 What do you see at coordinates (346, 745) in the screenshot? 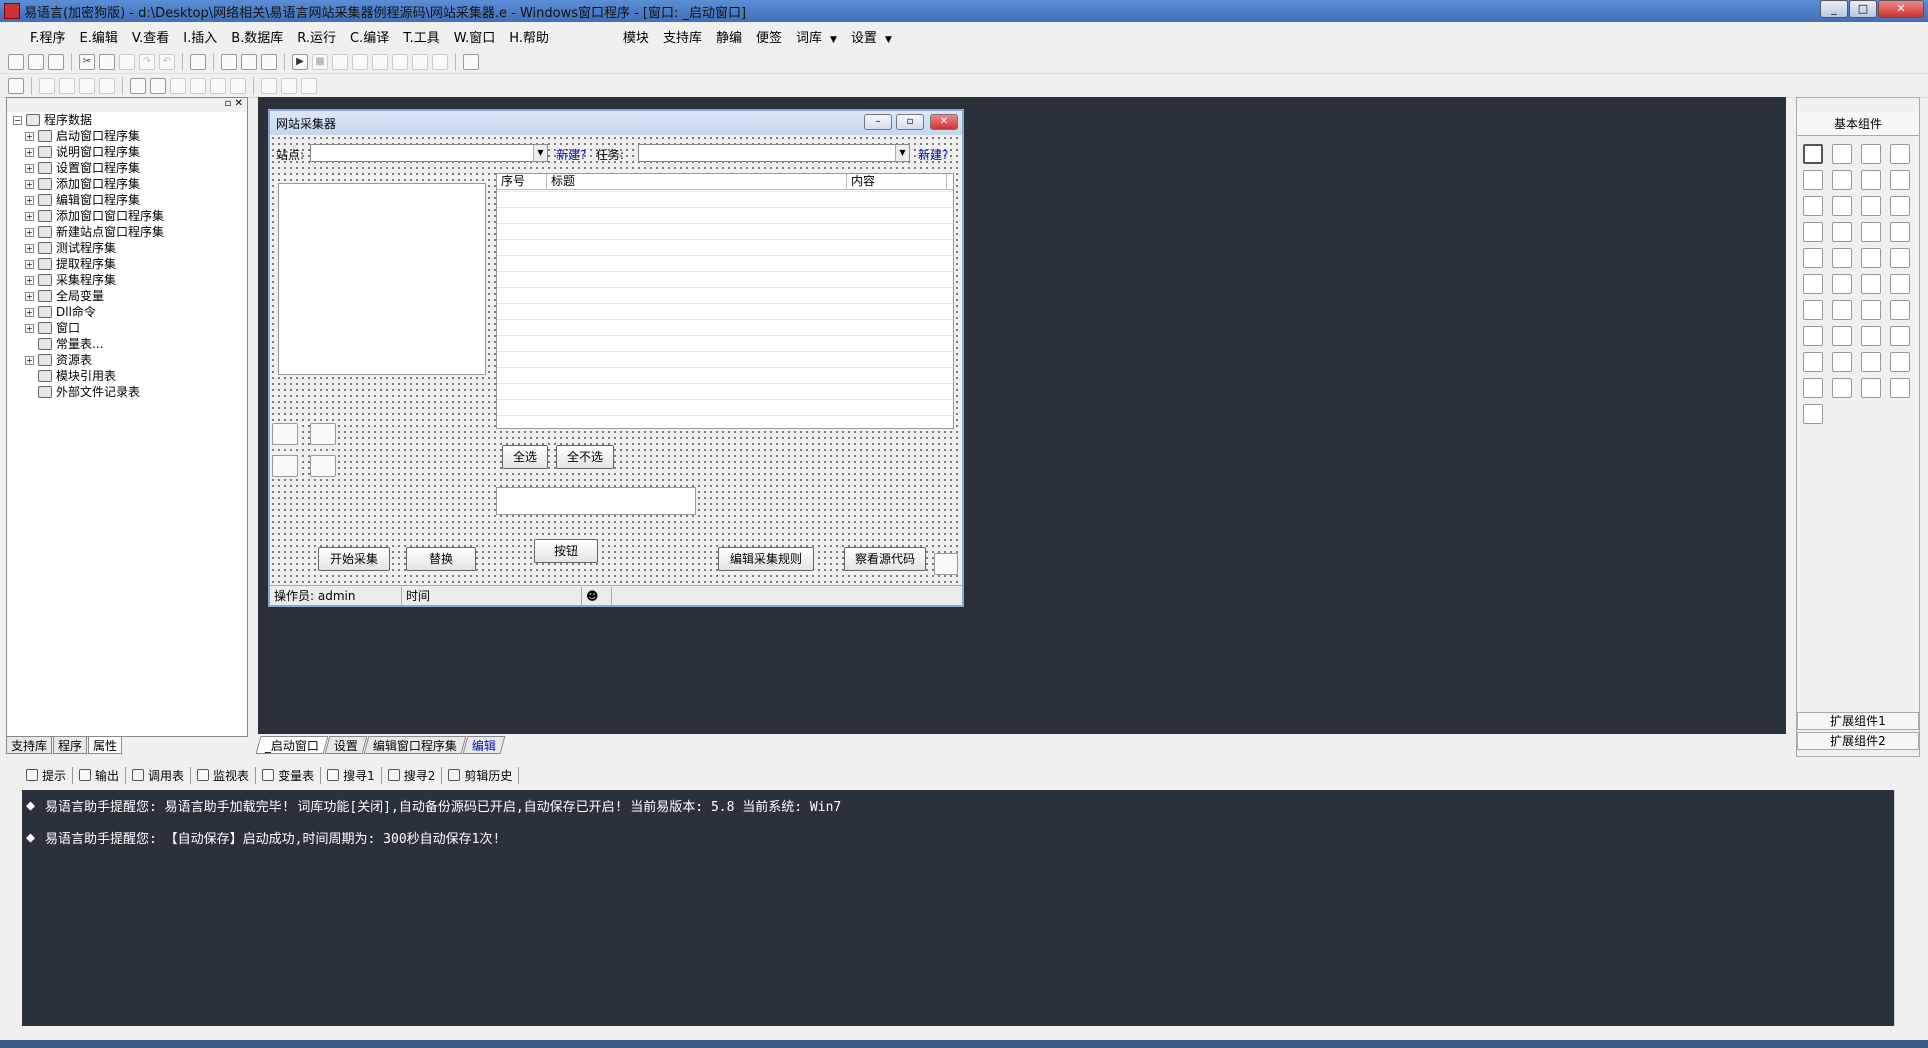
I see `tab-settings: 设置` at bounding box center [346, 745].